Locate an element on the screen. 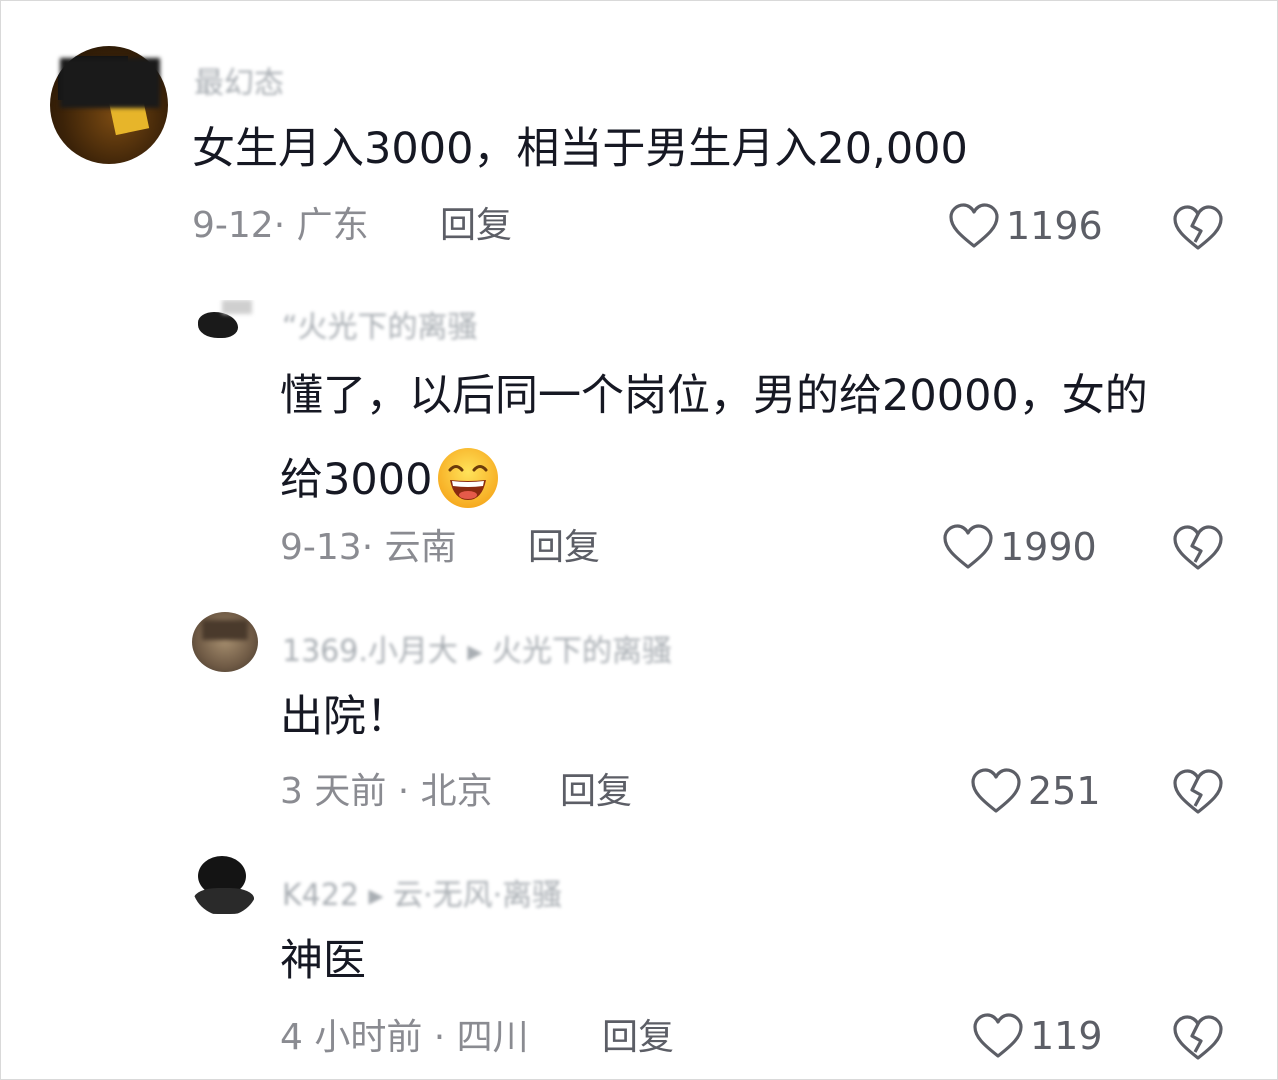  like-count: 251 is located at coordinates (1064, 791).